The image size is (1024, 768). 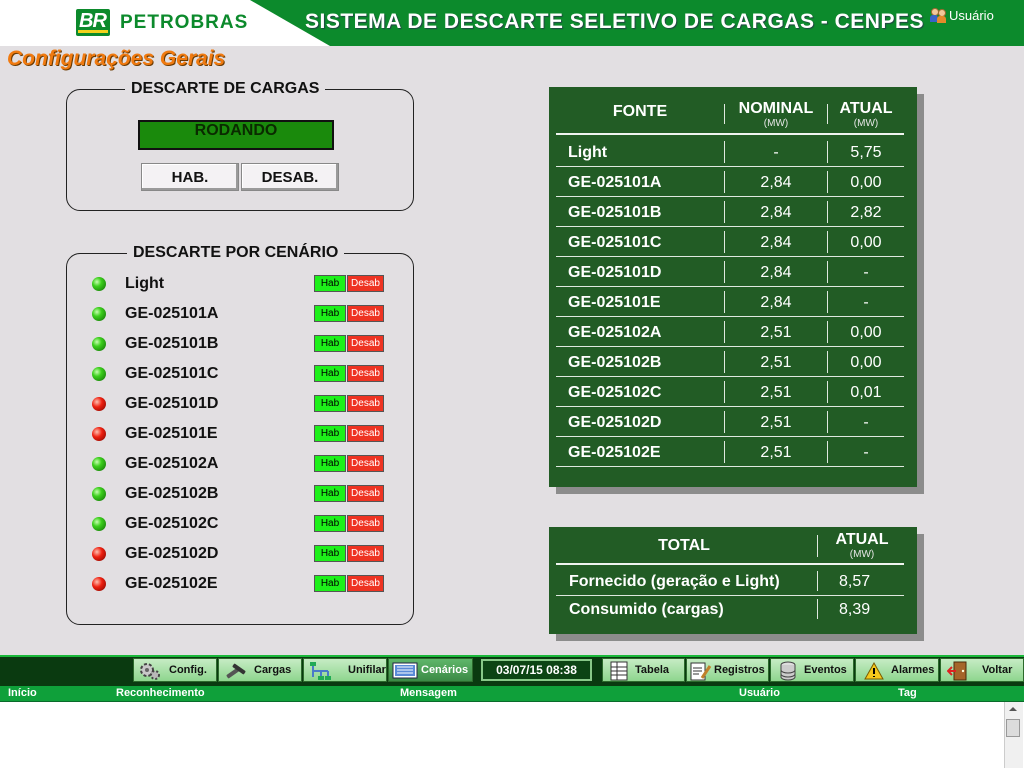 What do you see at coordinates (1013, 728) in the screenshot?
I see `scrollbar-thumb` at bounding box center [1013, 728].